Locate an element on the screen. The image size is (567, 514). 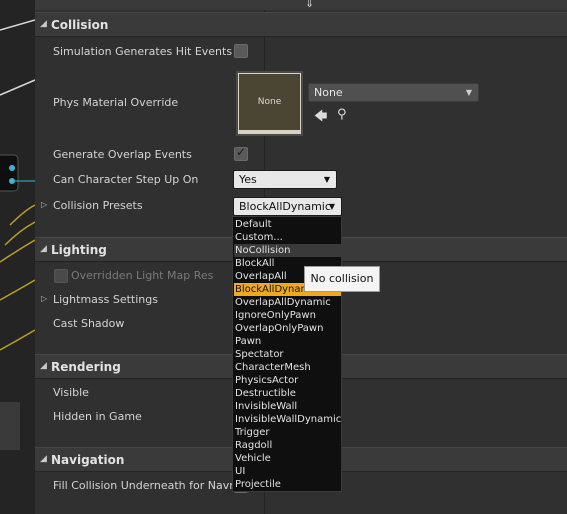
browse-search-icon: ⚲ is located at coordinates (342, 114).